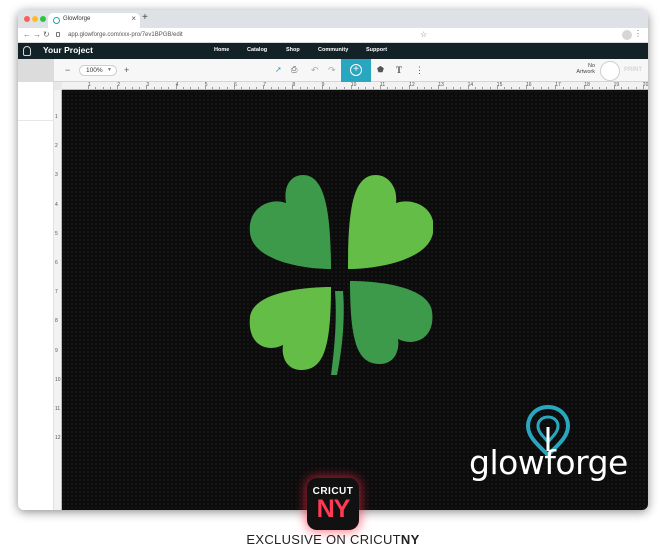 Image resolution: width=666 pixels, height=552 pixels. Describe the element at coordinates (333, 50) in the screenshot. I see `nav-community: Community` at that location.